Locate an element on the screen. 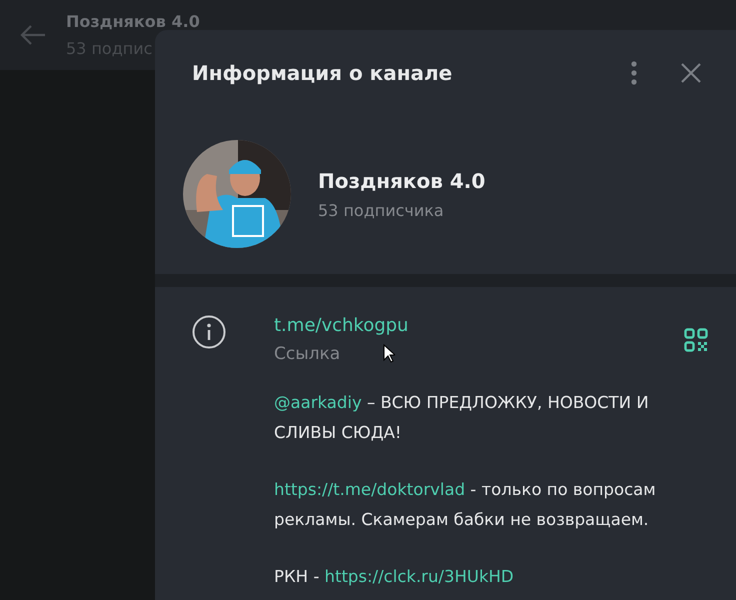 The image size is (736, 600). link-caption: Ссылка is located at coordinates (307, 354).